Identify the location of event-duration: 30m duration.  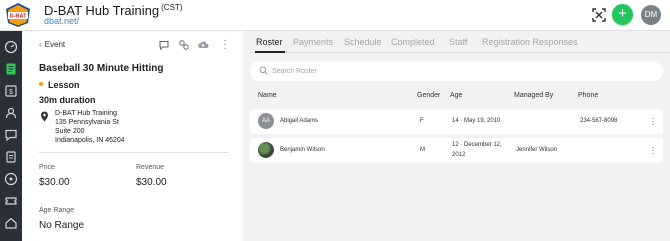
(67, 100).